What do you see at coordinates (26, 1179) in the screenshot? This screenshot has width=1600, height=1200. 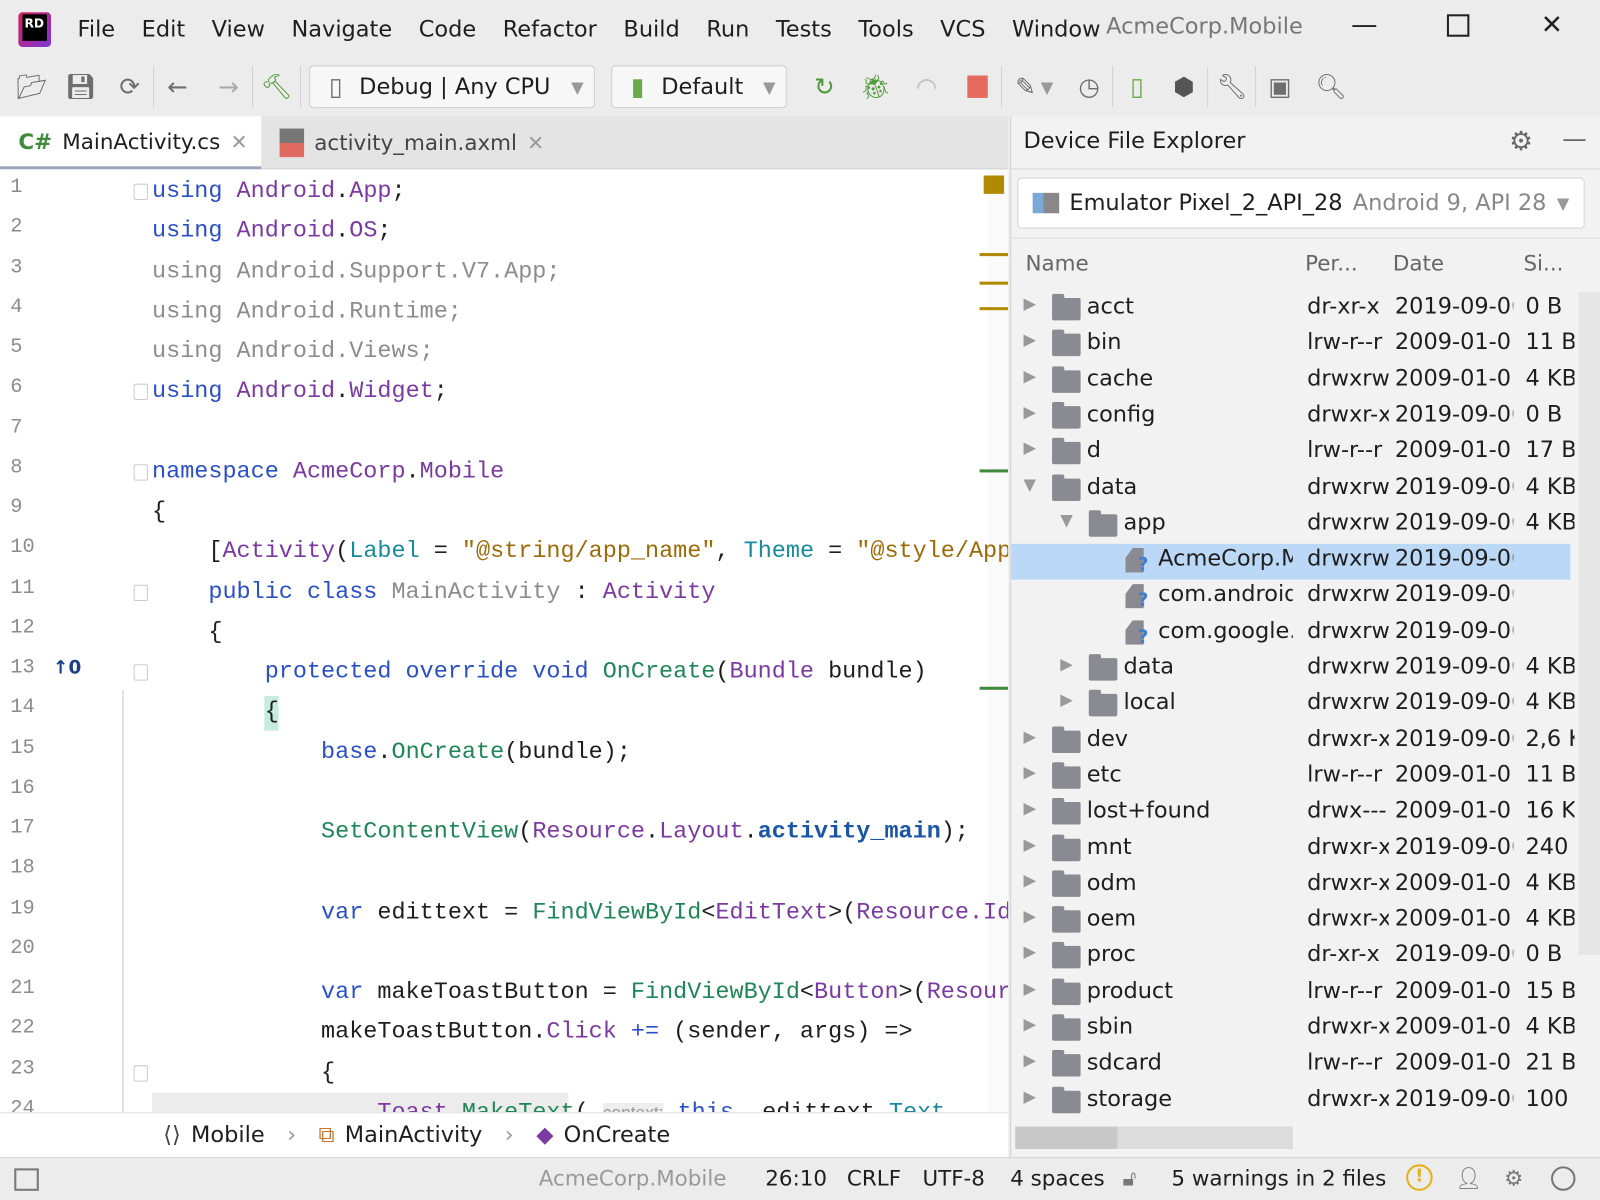 I see `toggle-panels-icon` at bounding box center [26, 1179].